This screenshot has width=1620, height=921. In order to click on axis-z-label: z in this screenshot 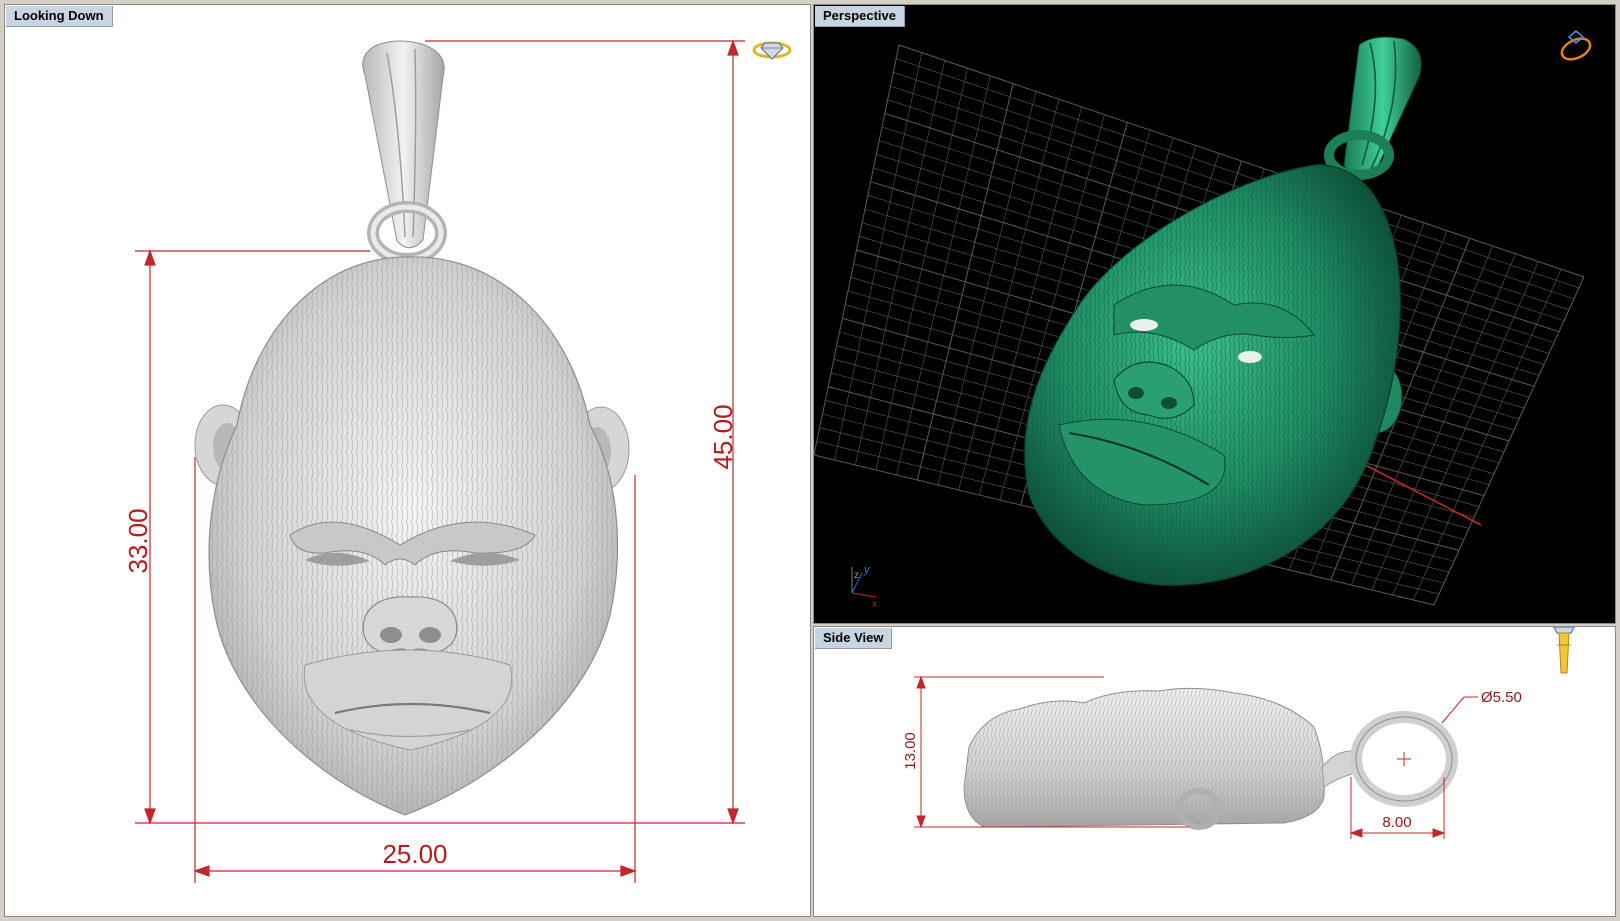, I will do `click(856, 575)`.